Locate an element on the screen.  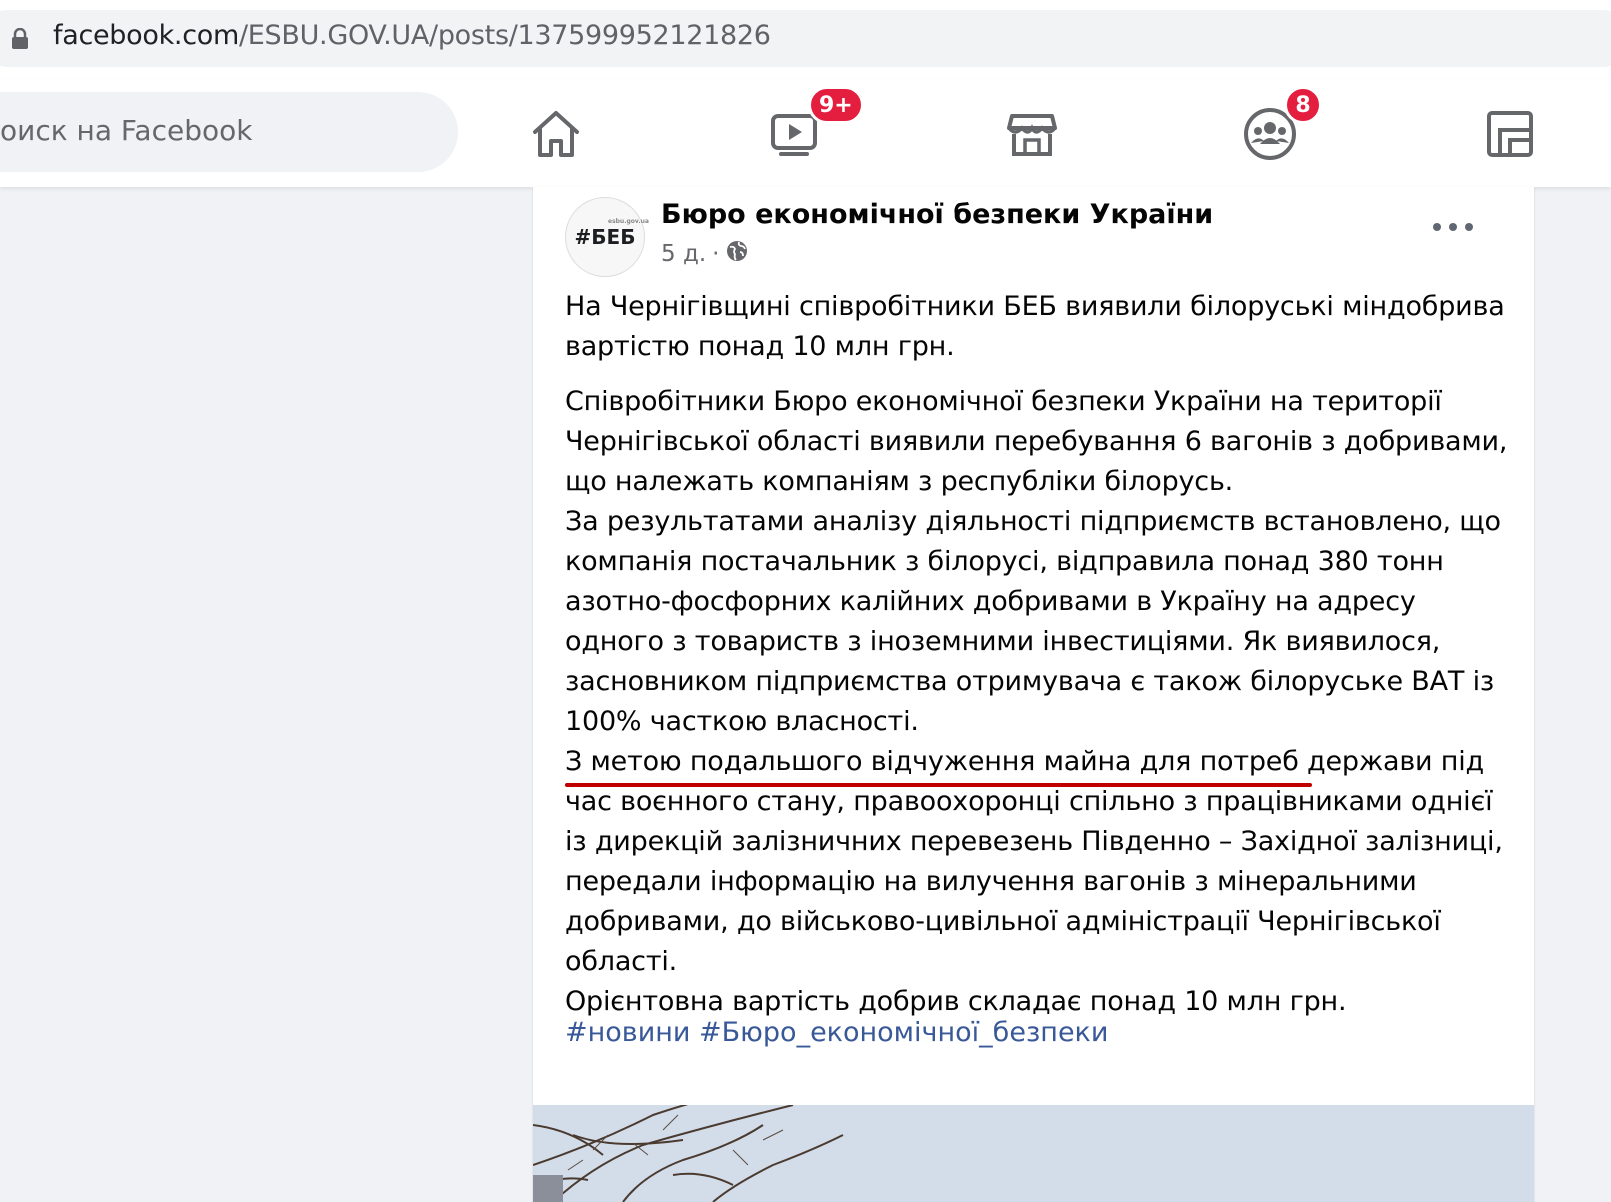
avatar-small-text: esbu.gov.ua is located at coordinates (628, 221).